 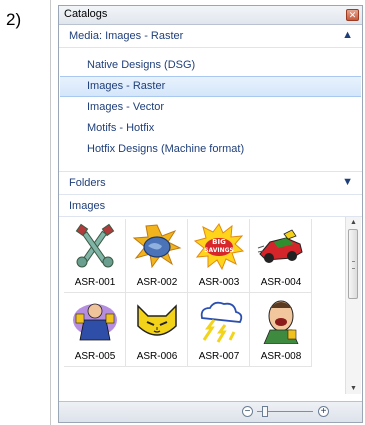 I want to click on businessman-trophy-icon, so click(x=95, y=322).